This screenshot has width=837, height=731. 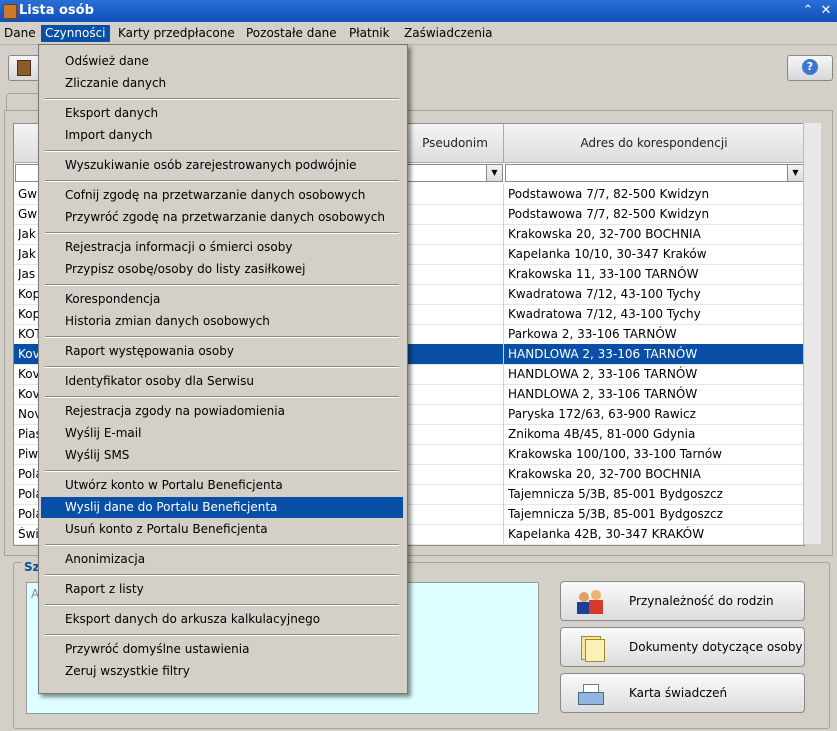 What do you see at coordinates (448, 33) in the screenshot?
I see `menu-zaswiadczenia: Zaświadczenia` at bounding box center [448, 33].